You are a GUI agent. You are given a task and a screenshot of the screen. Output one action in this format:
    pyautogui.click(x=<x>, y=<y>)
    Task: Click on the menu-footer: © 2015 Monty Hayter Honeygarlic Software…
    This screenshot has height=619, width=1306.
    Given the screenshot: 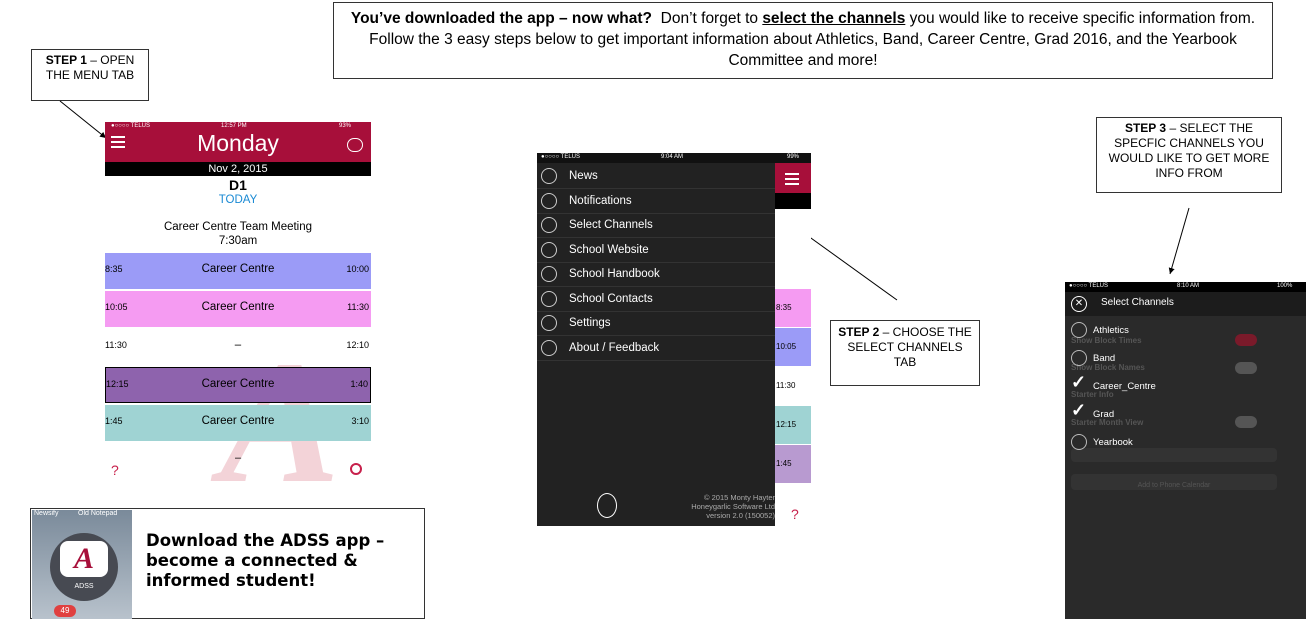 What is the action you would take?
    pyautogui.click(x=733, y=506)
    